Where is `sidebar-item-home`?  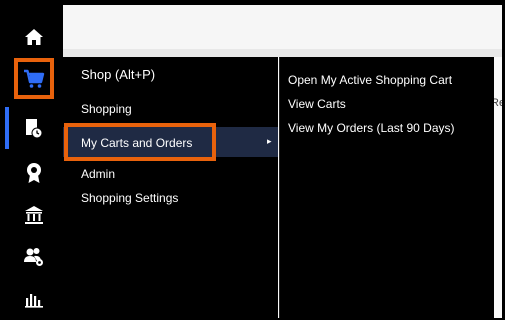 sidebar-item-home is located at coordinates (34, 37).